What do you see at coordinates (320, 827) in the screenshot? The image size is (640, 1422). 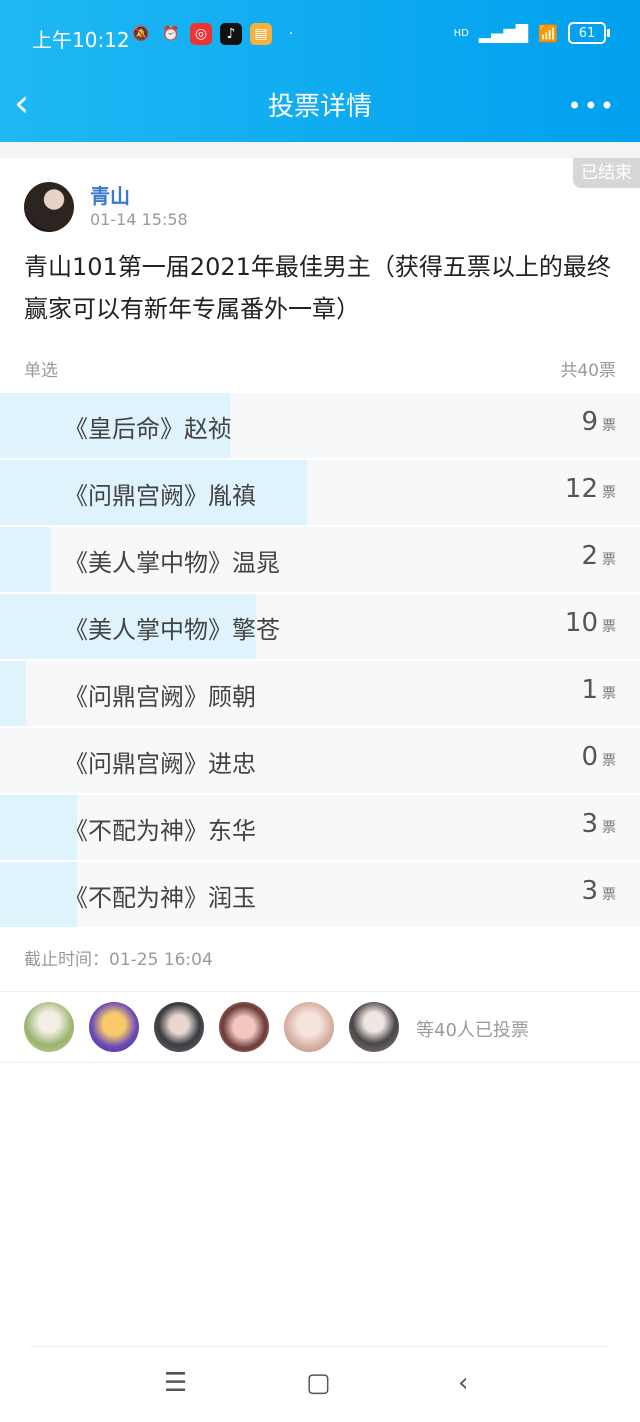 I see `vote-option: 《不配为神》东华 3 票` at bounding box center [320, 827].